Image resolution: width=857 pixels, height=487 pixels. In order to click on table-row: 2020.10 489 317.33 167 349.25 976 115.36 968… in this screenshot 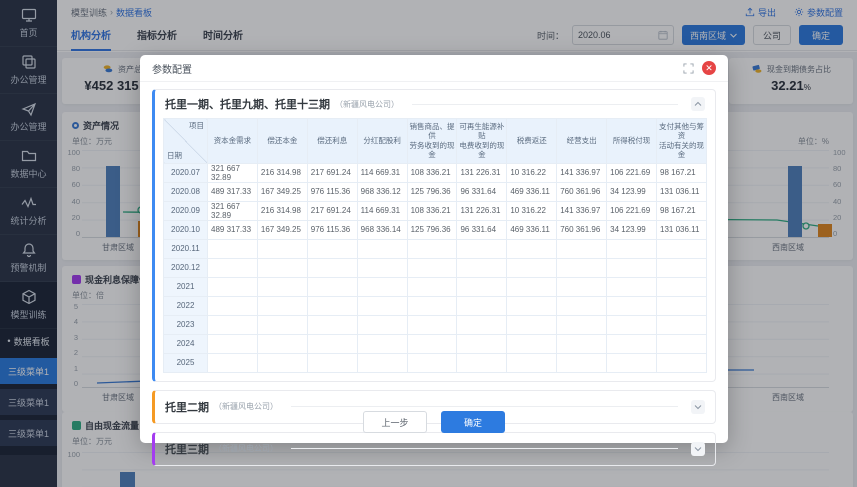, I will do `click(435, 229)`.